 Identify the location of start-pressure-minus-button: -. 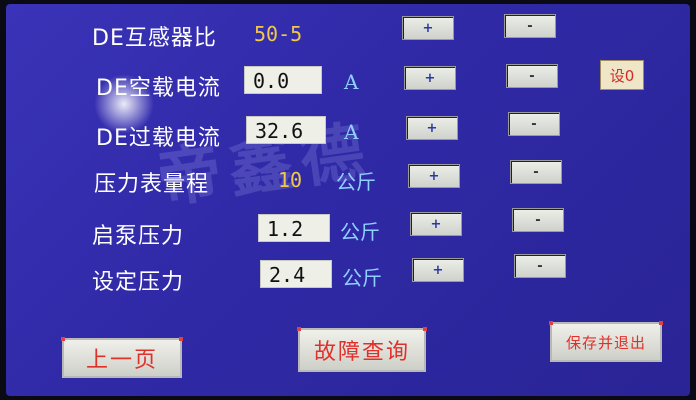
(538, 220).